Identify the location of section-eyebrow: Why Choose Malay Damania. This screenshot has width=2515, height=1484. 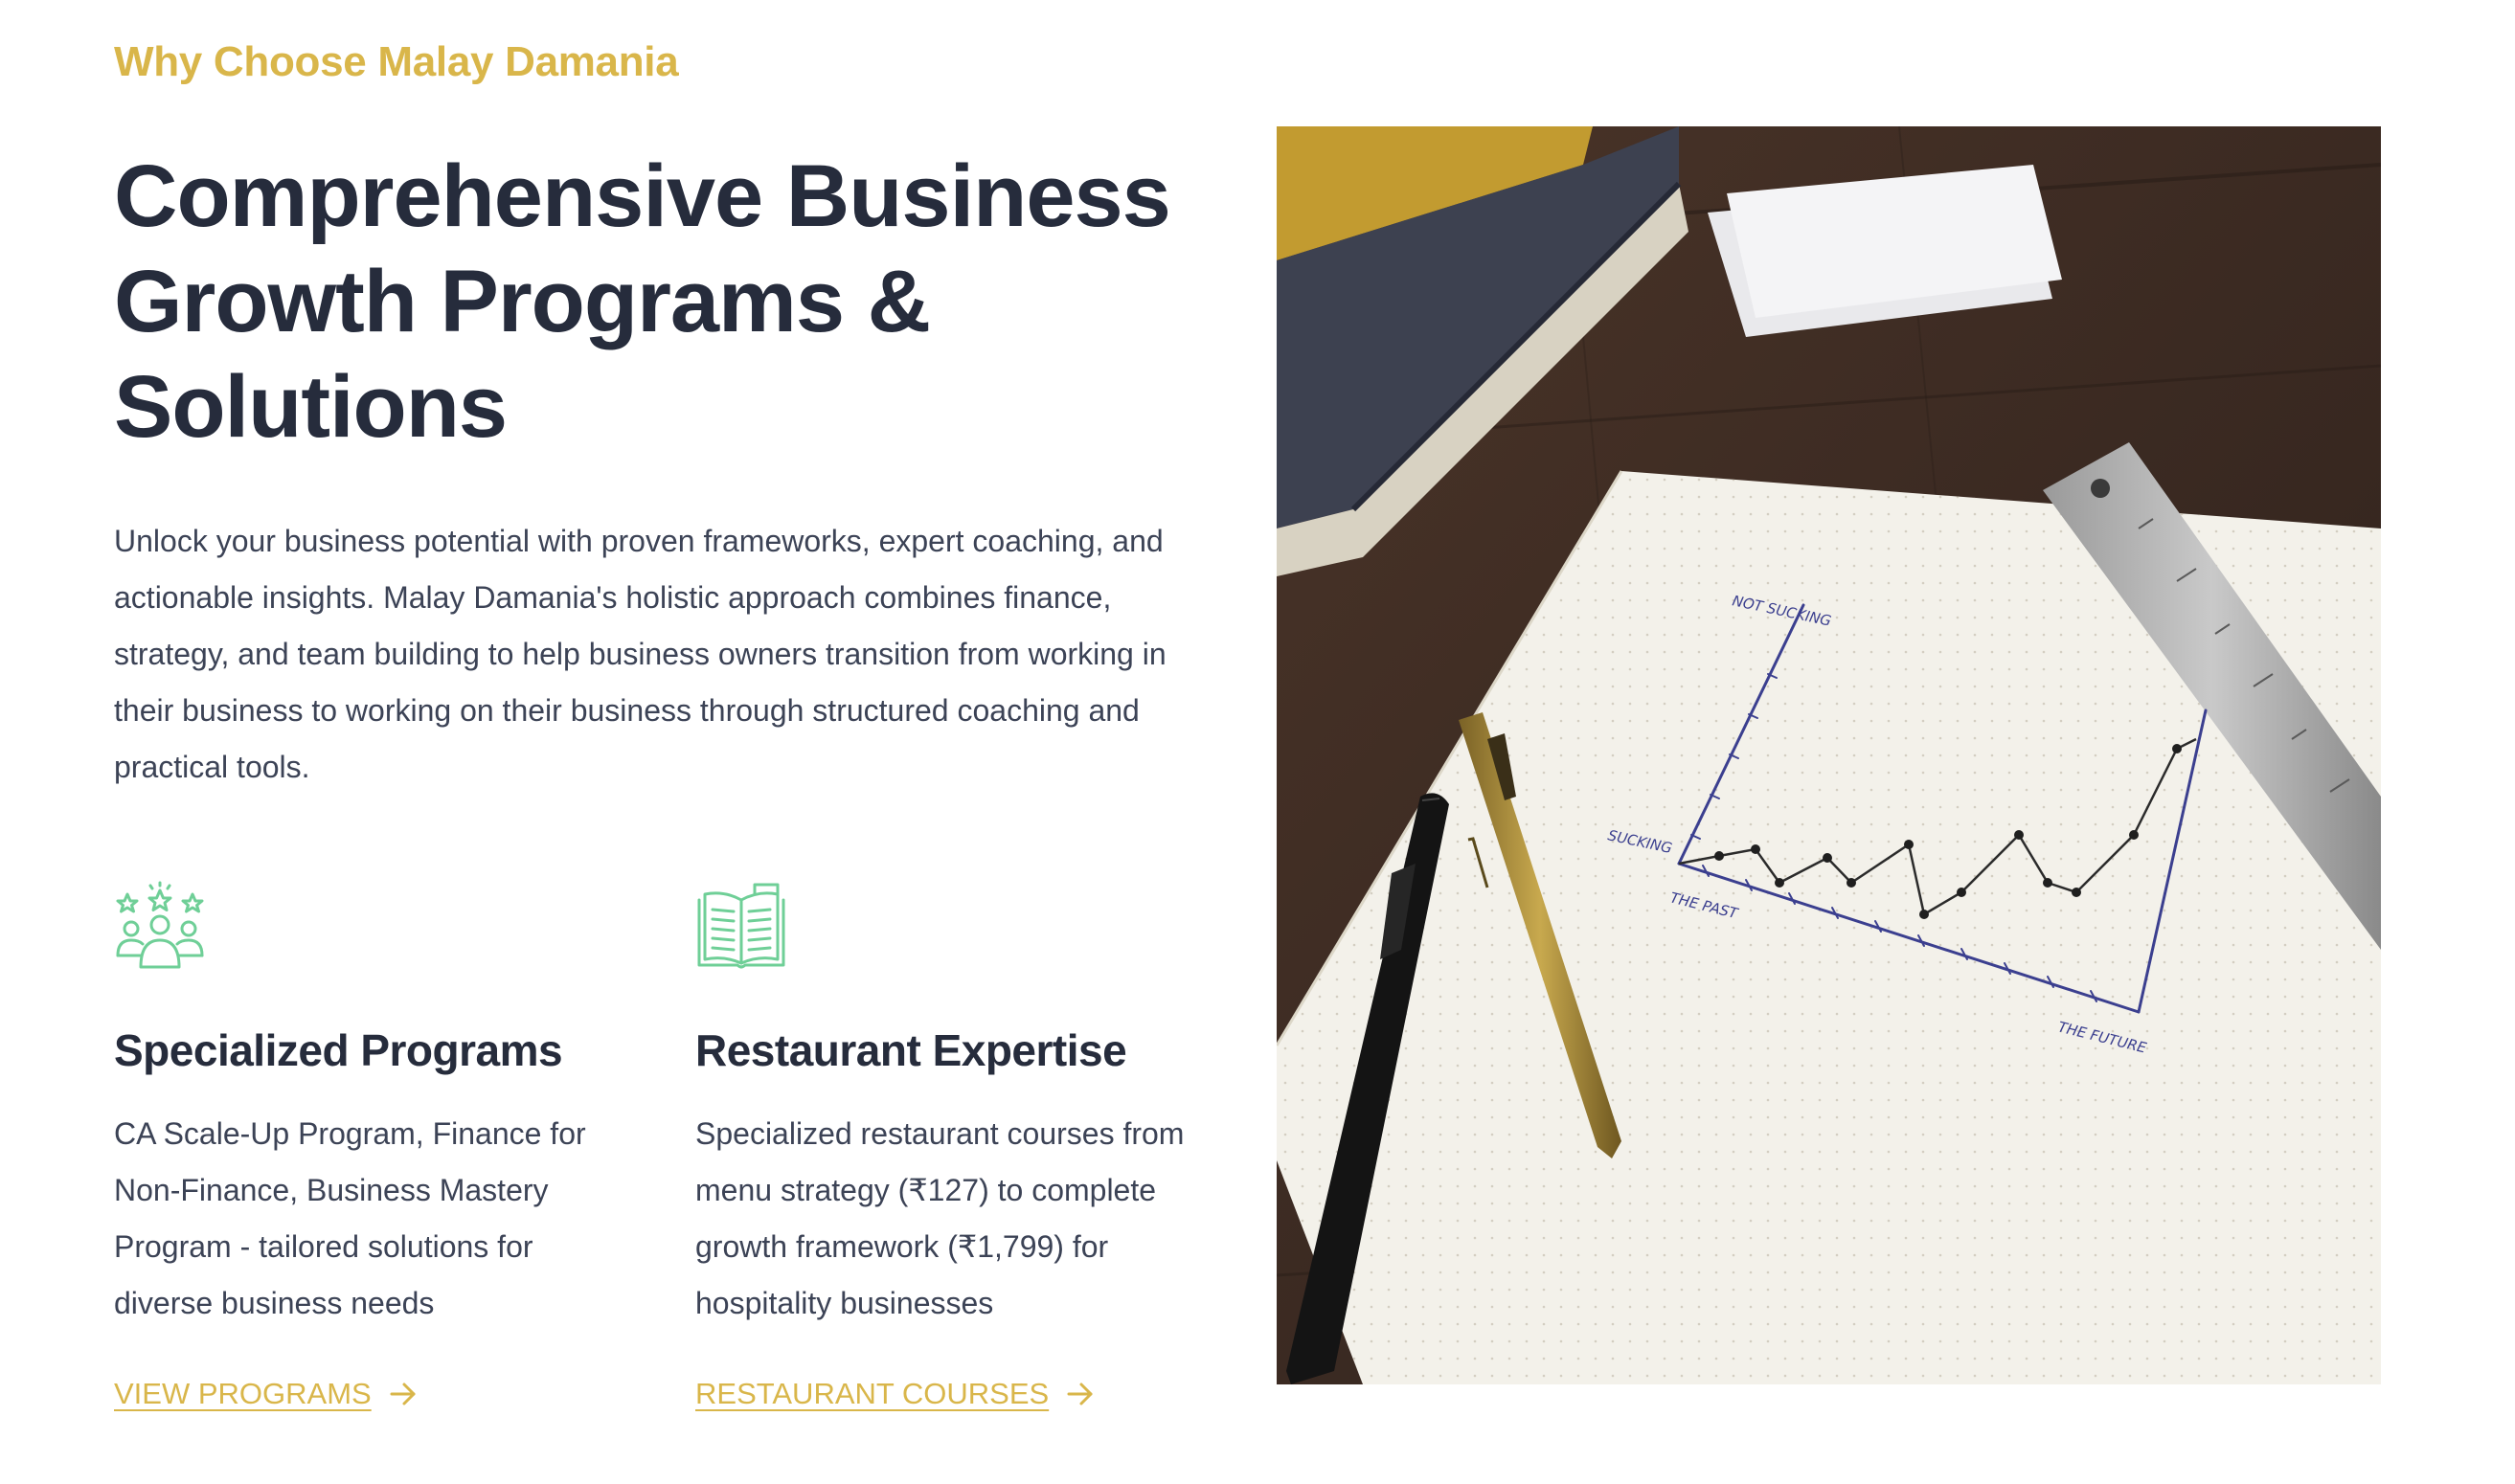
(396, 61).